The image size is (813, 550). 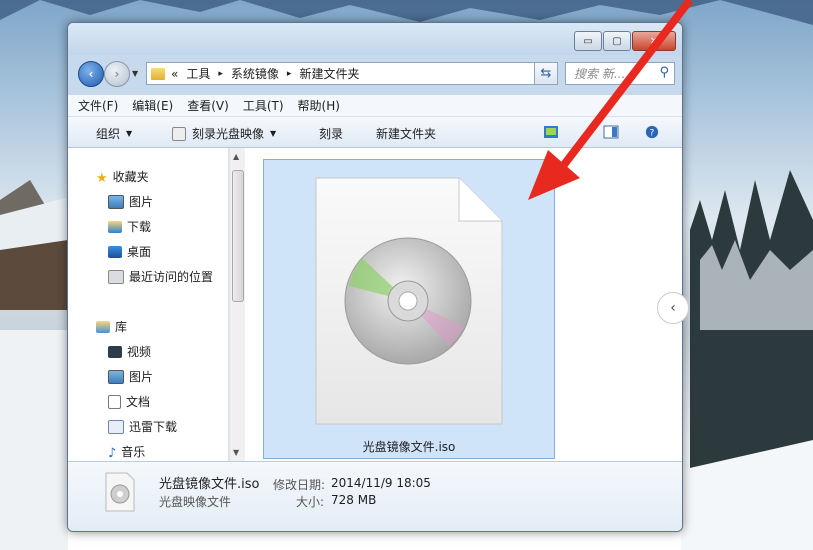 I want to click on nav-item-lib-pictures: 图片, so click(x=130, y=376).